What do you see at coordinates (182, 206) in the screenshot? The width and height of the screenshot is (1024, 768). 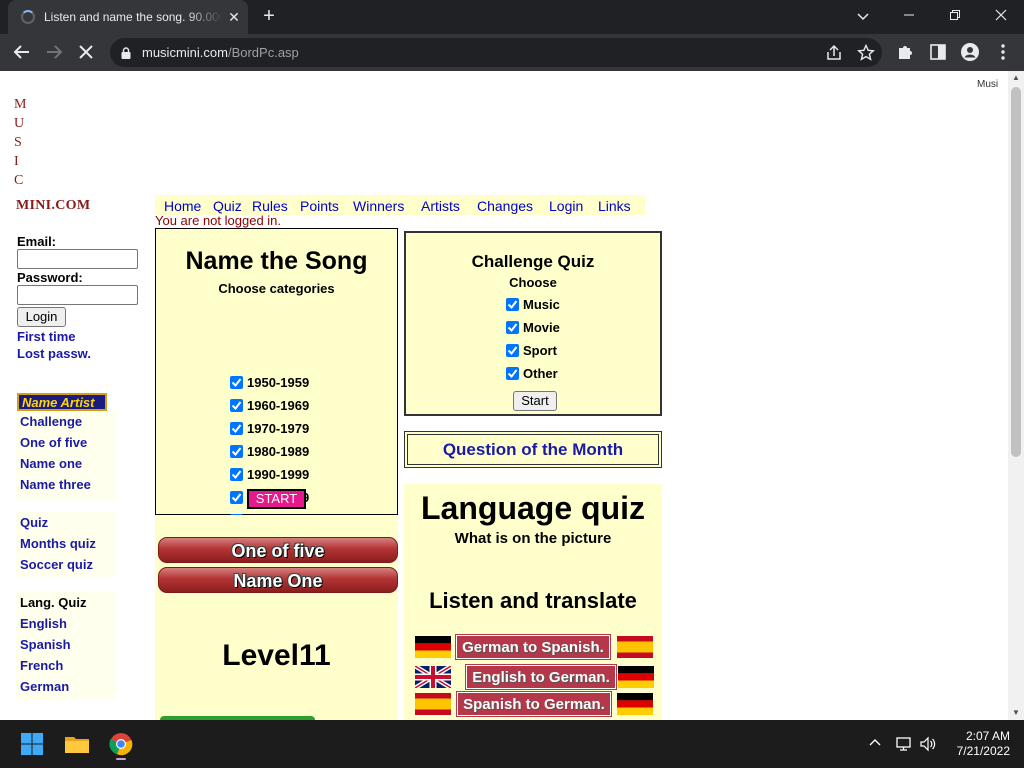 I see `nav-home: Home` at bounding box center [182, 206].